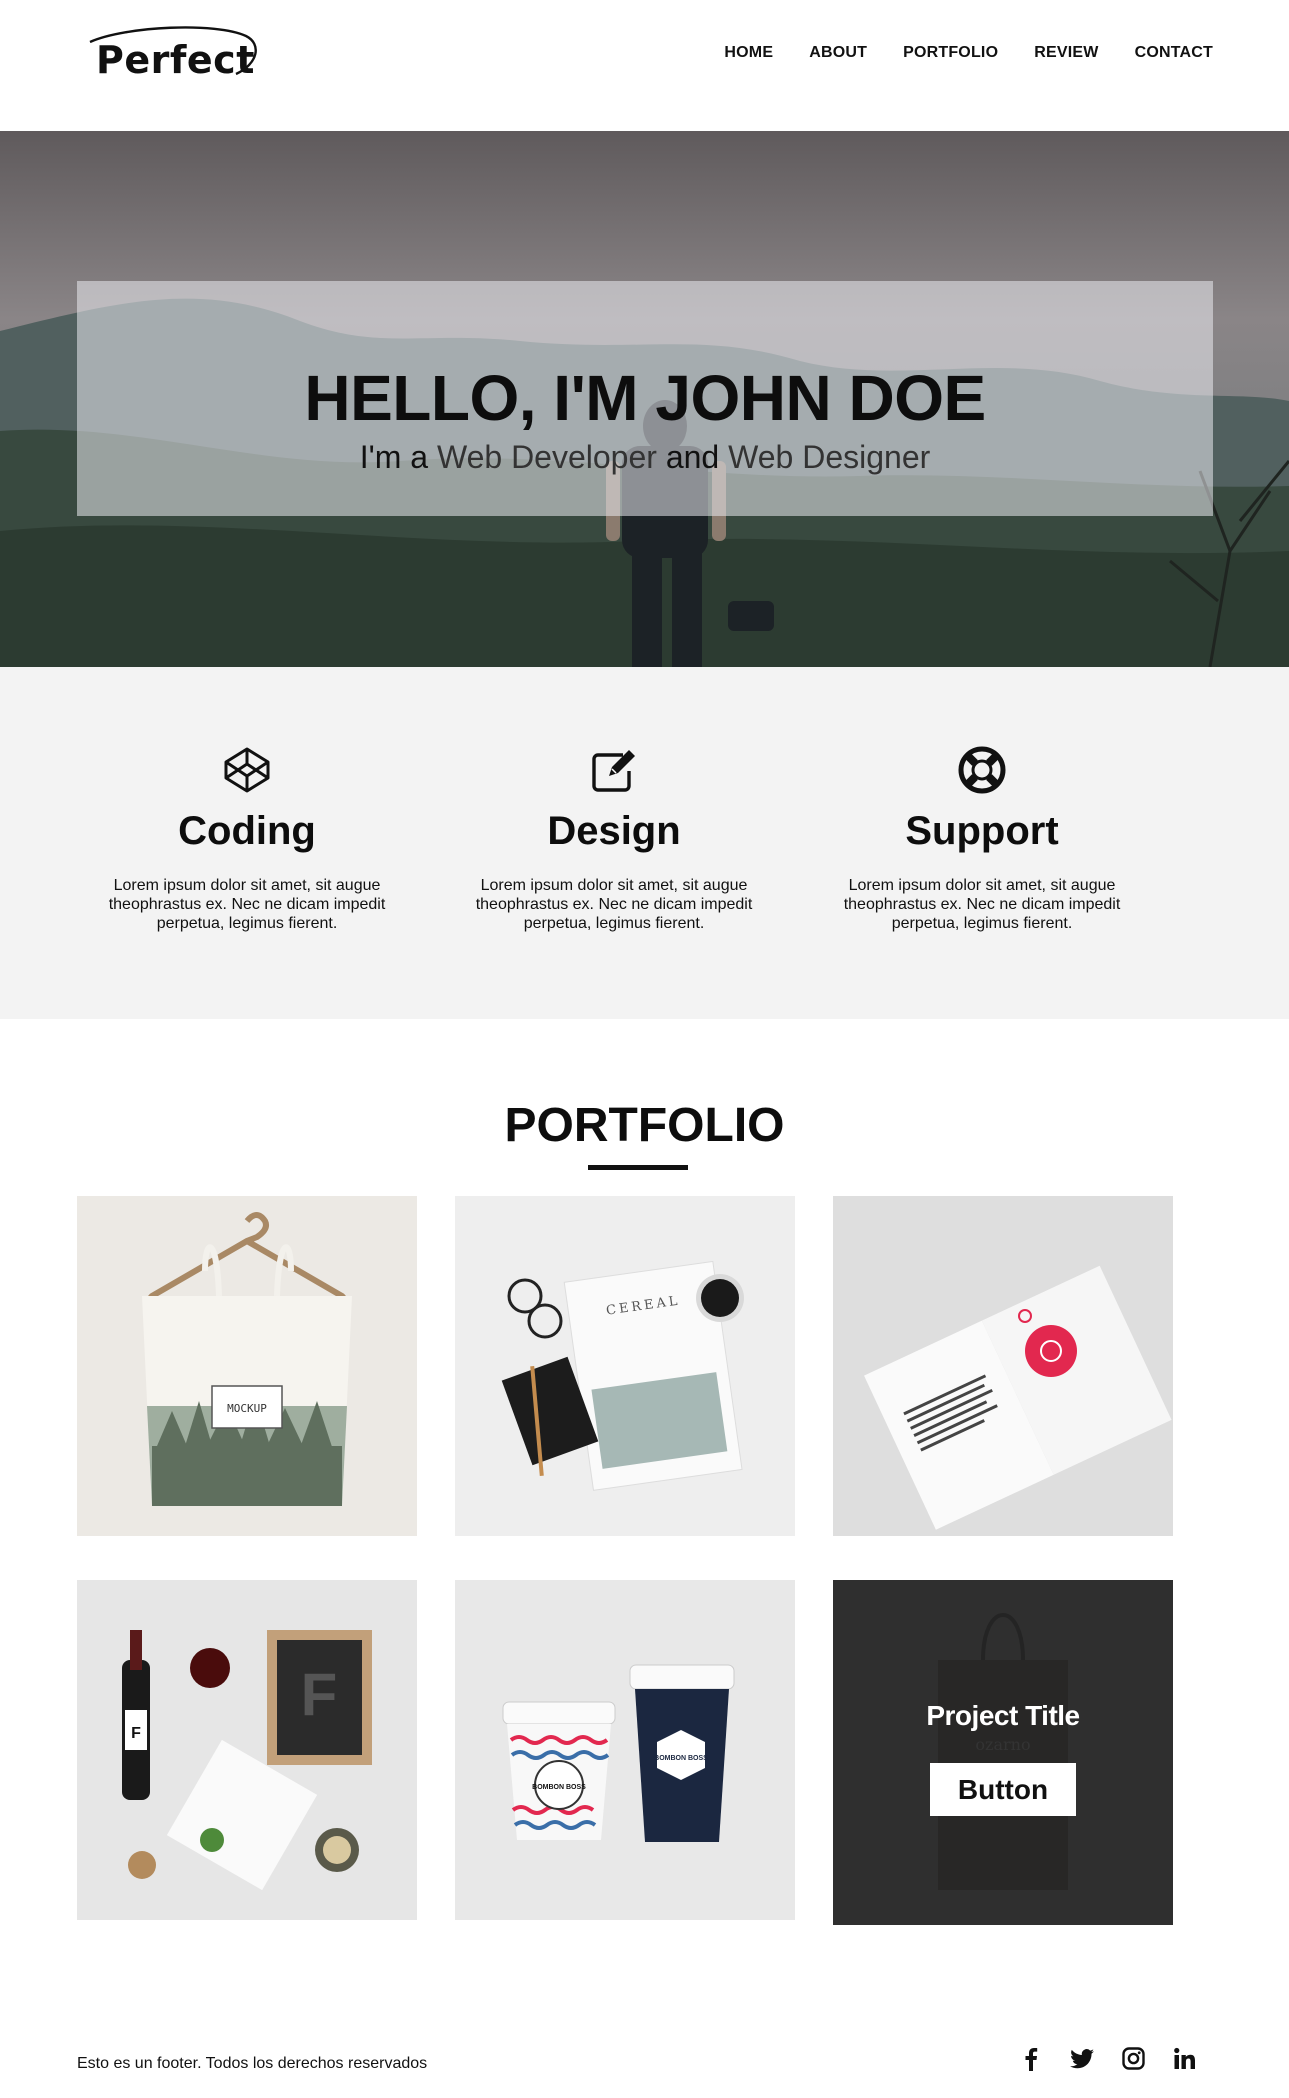  Describe the element at coordinates (319, 1694) in the screenshot. I see `chalkboard-letter: F` at that location.